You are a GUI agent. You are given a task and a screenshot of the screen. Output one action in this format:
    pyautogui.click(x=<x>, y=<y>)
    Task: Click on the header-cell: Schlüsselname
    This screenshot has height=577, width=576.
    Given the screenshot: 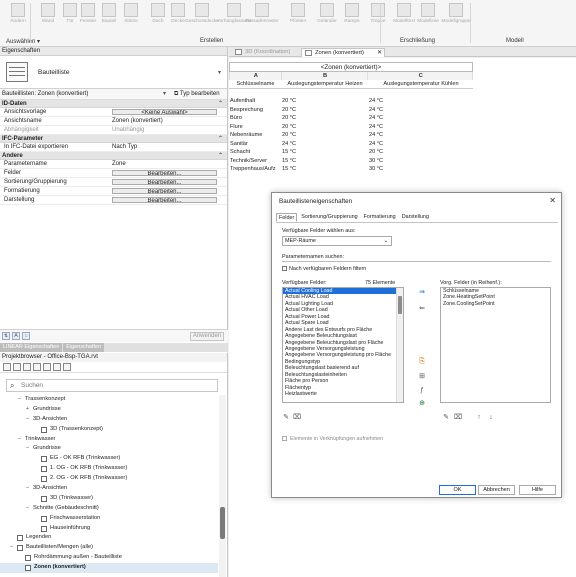 What is the action you would take?
    pyautogui.click(x=255, y=84)
    